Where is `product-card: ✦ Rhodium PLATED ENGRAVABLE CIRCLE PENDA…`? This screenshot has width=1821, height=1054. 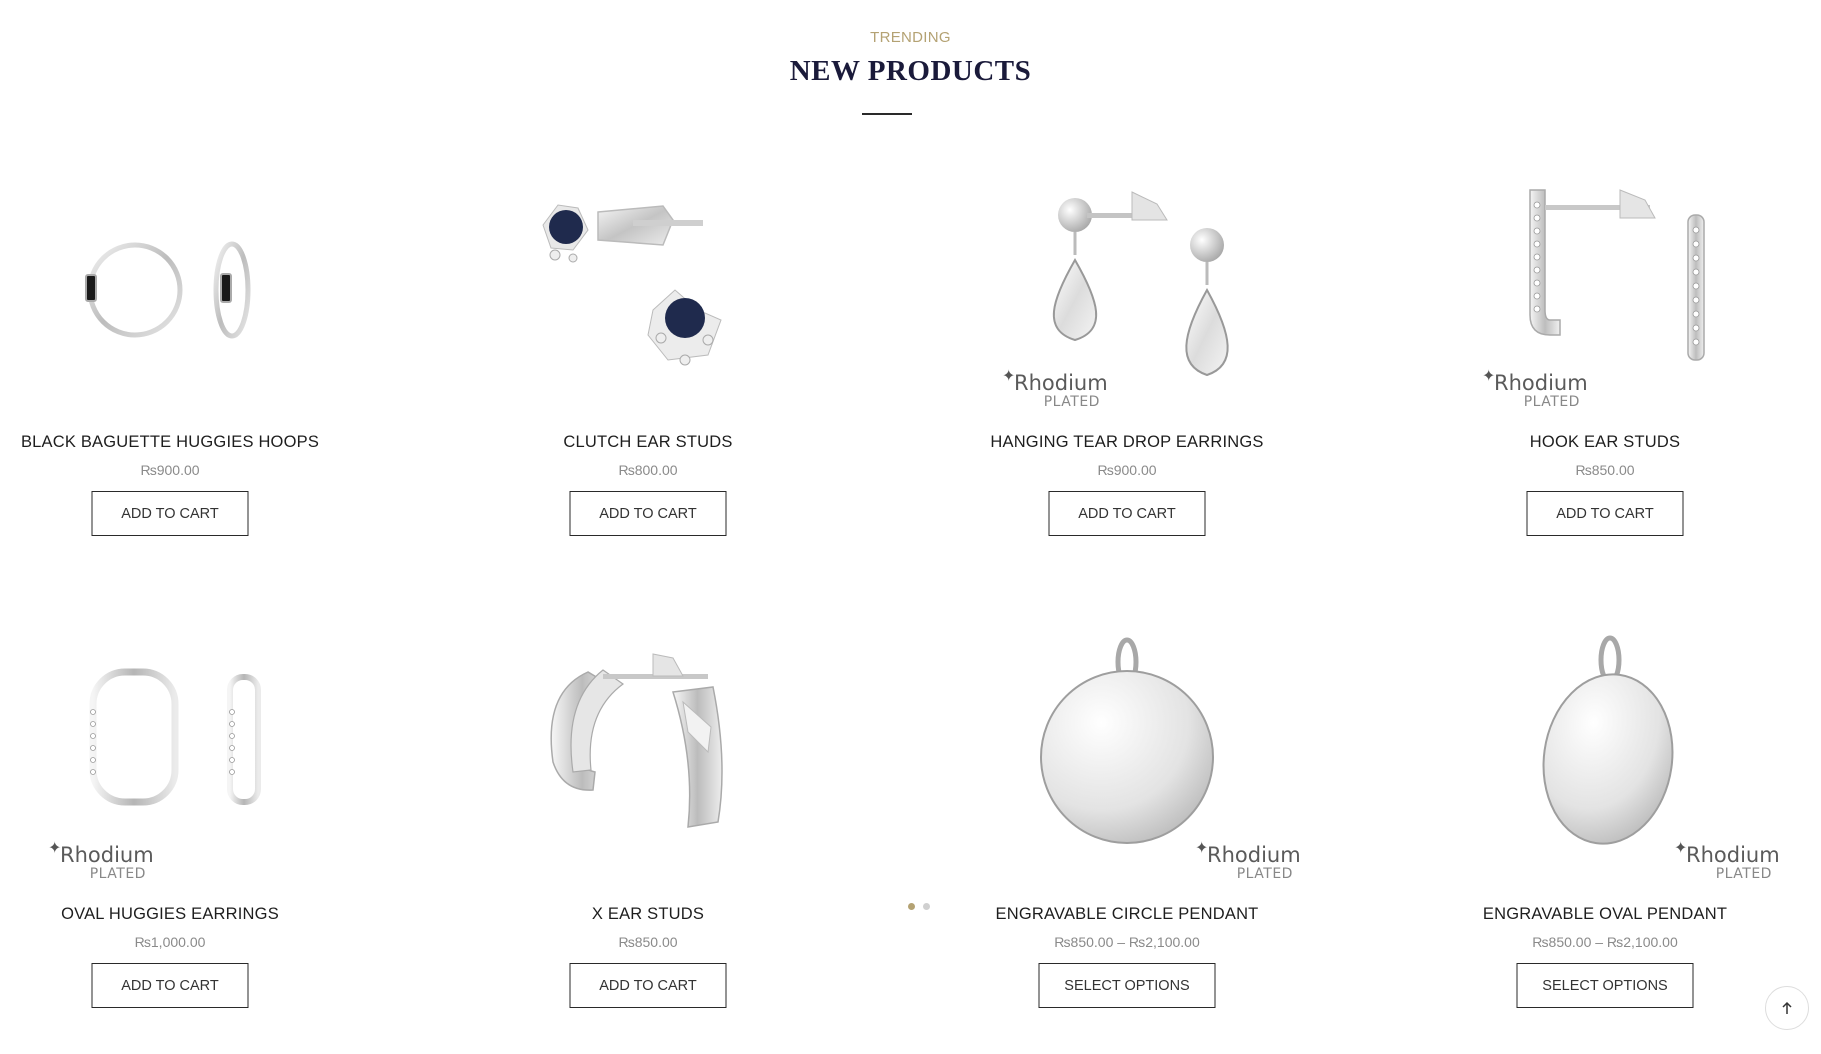
product-card: ✦ Rhodium PLATED ENGRAVABLE CIRCLE PENDA… is located at coordinates (1127, 820).